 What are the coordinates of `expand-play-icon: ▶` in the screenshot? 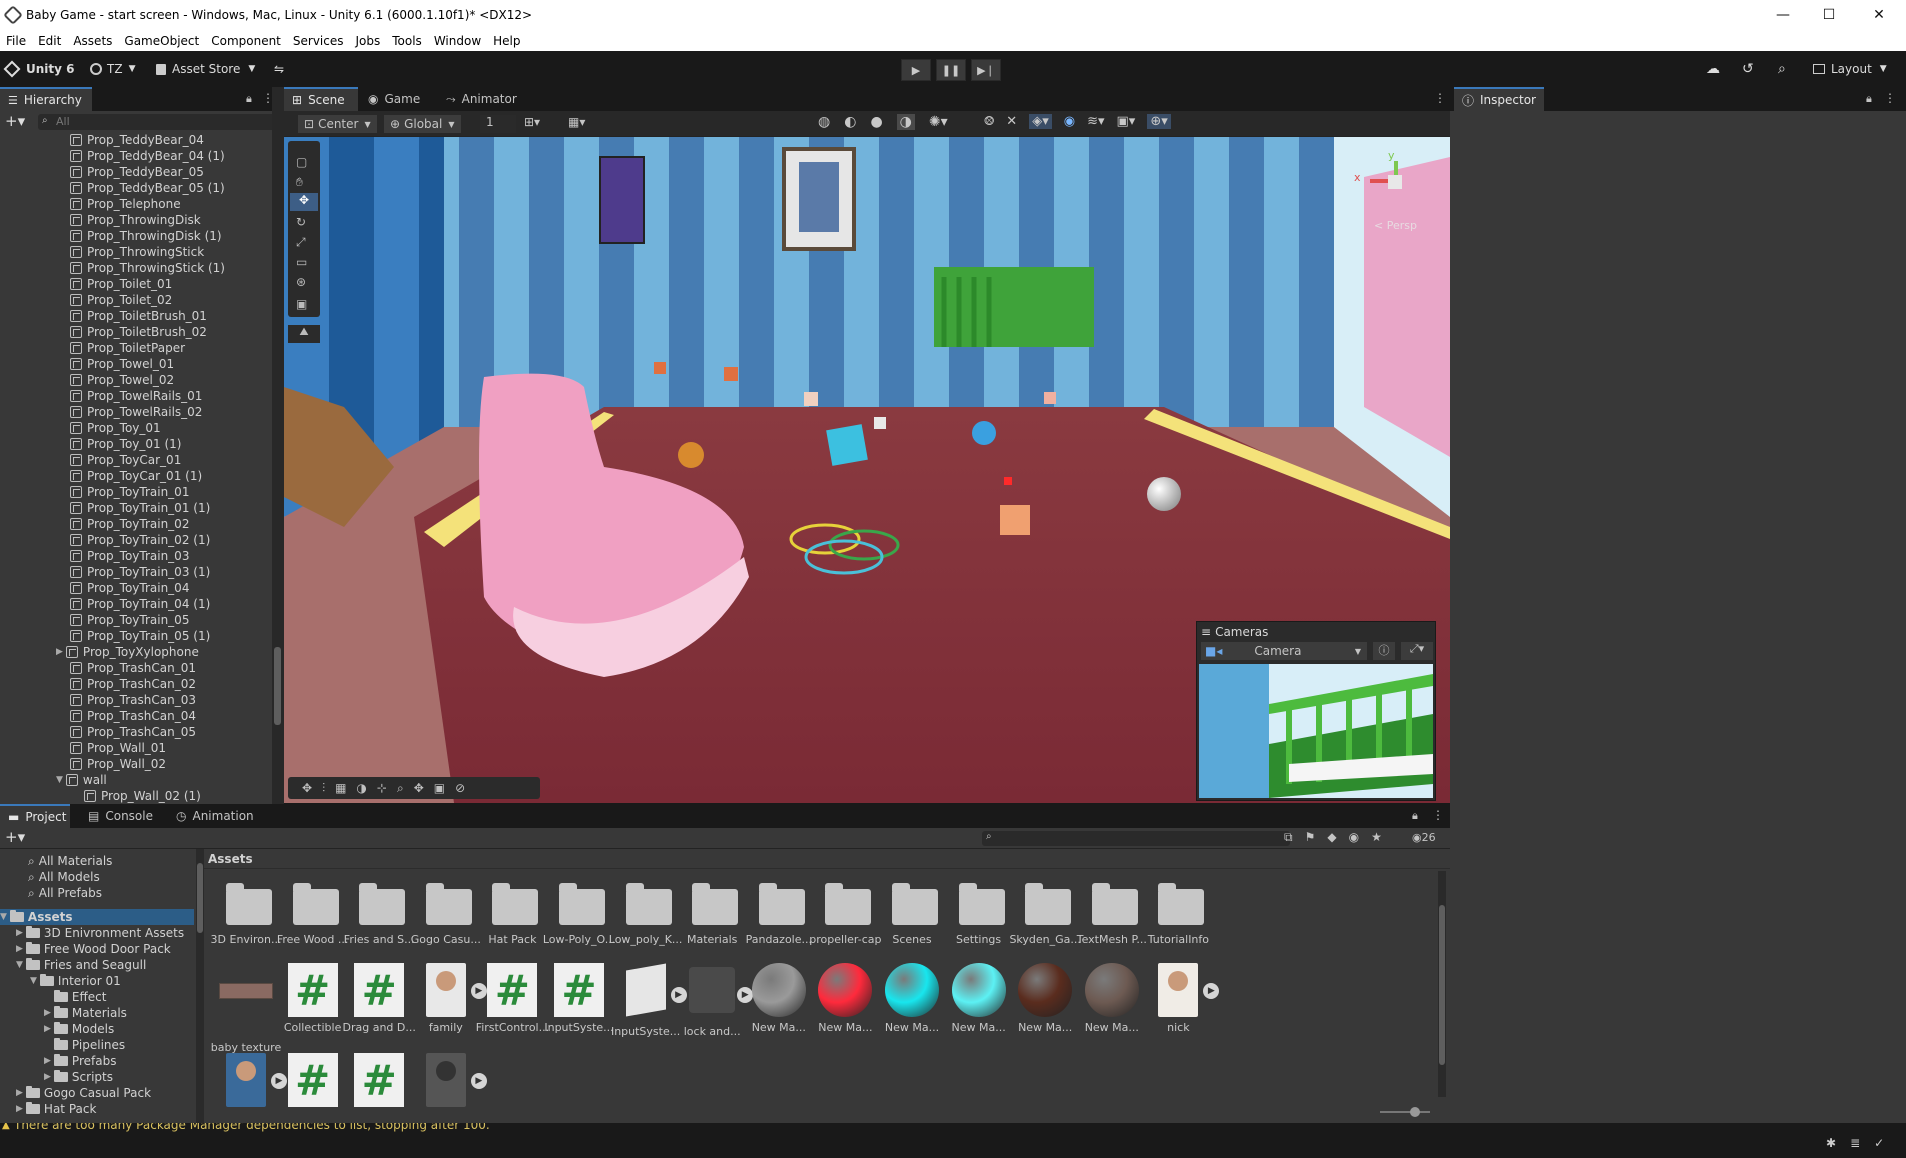 It's located at (478, 1081).